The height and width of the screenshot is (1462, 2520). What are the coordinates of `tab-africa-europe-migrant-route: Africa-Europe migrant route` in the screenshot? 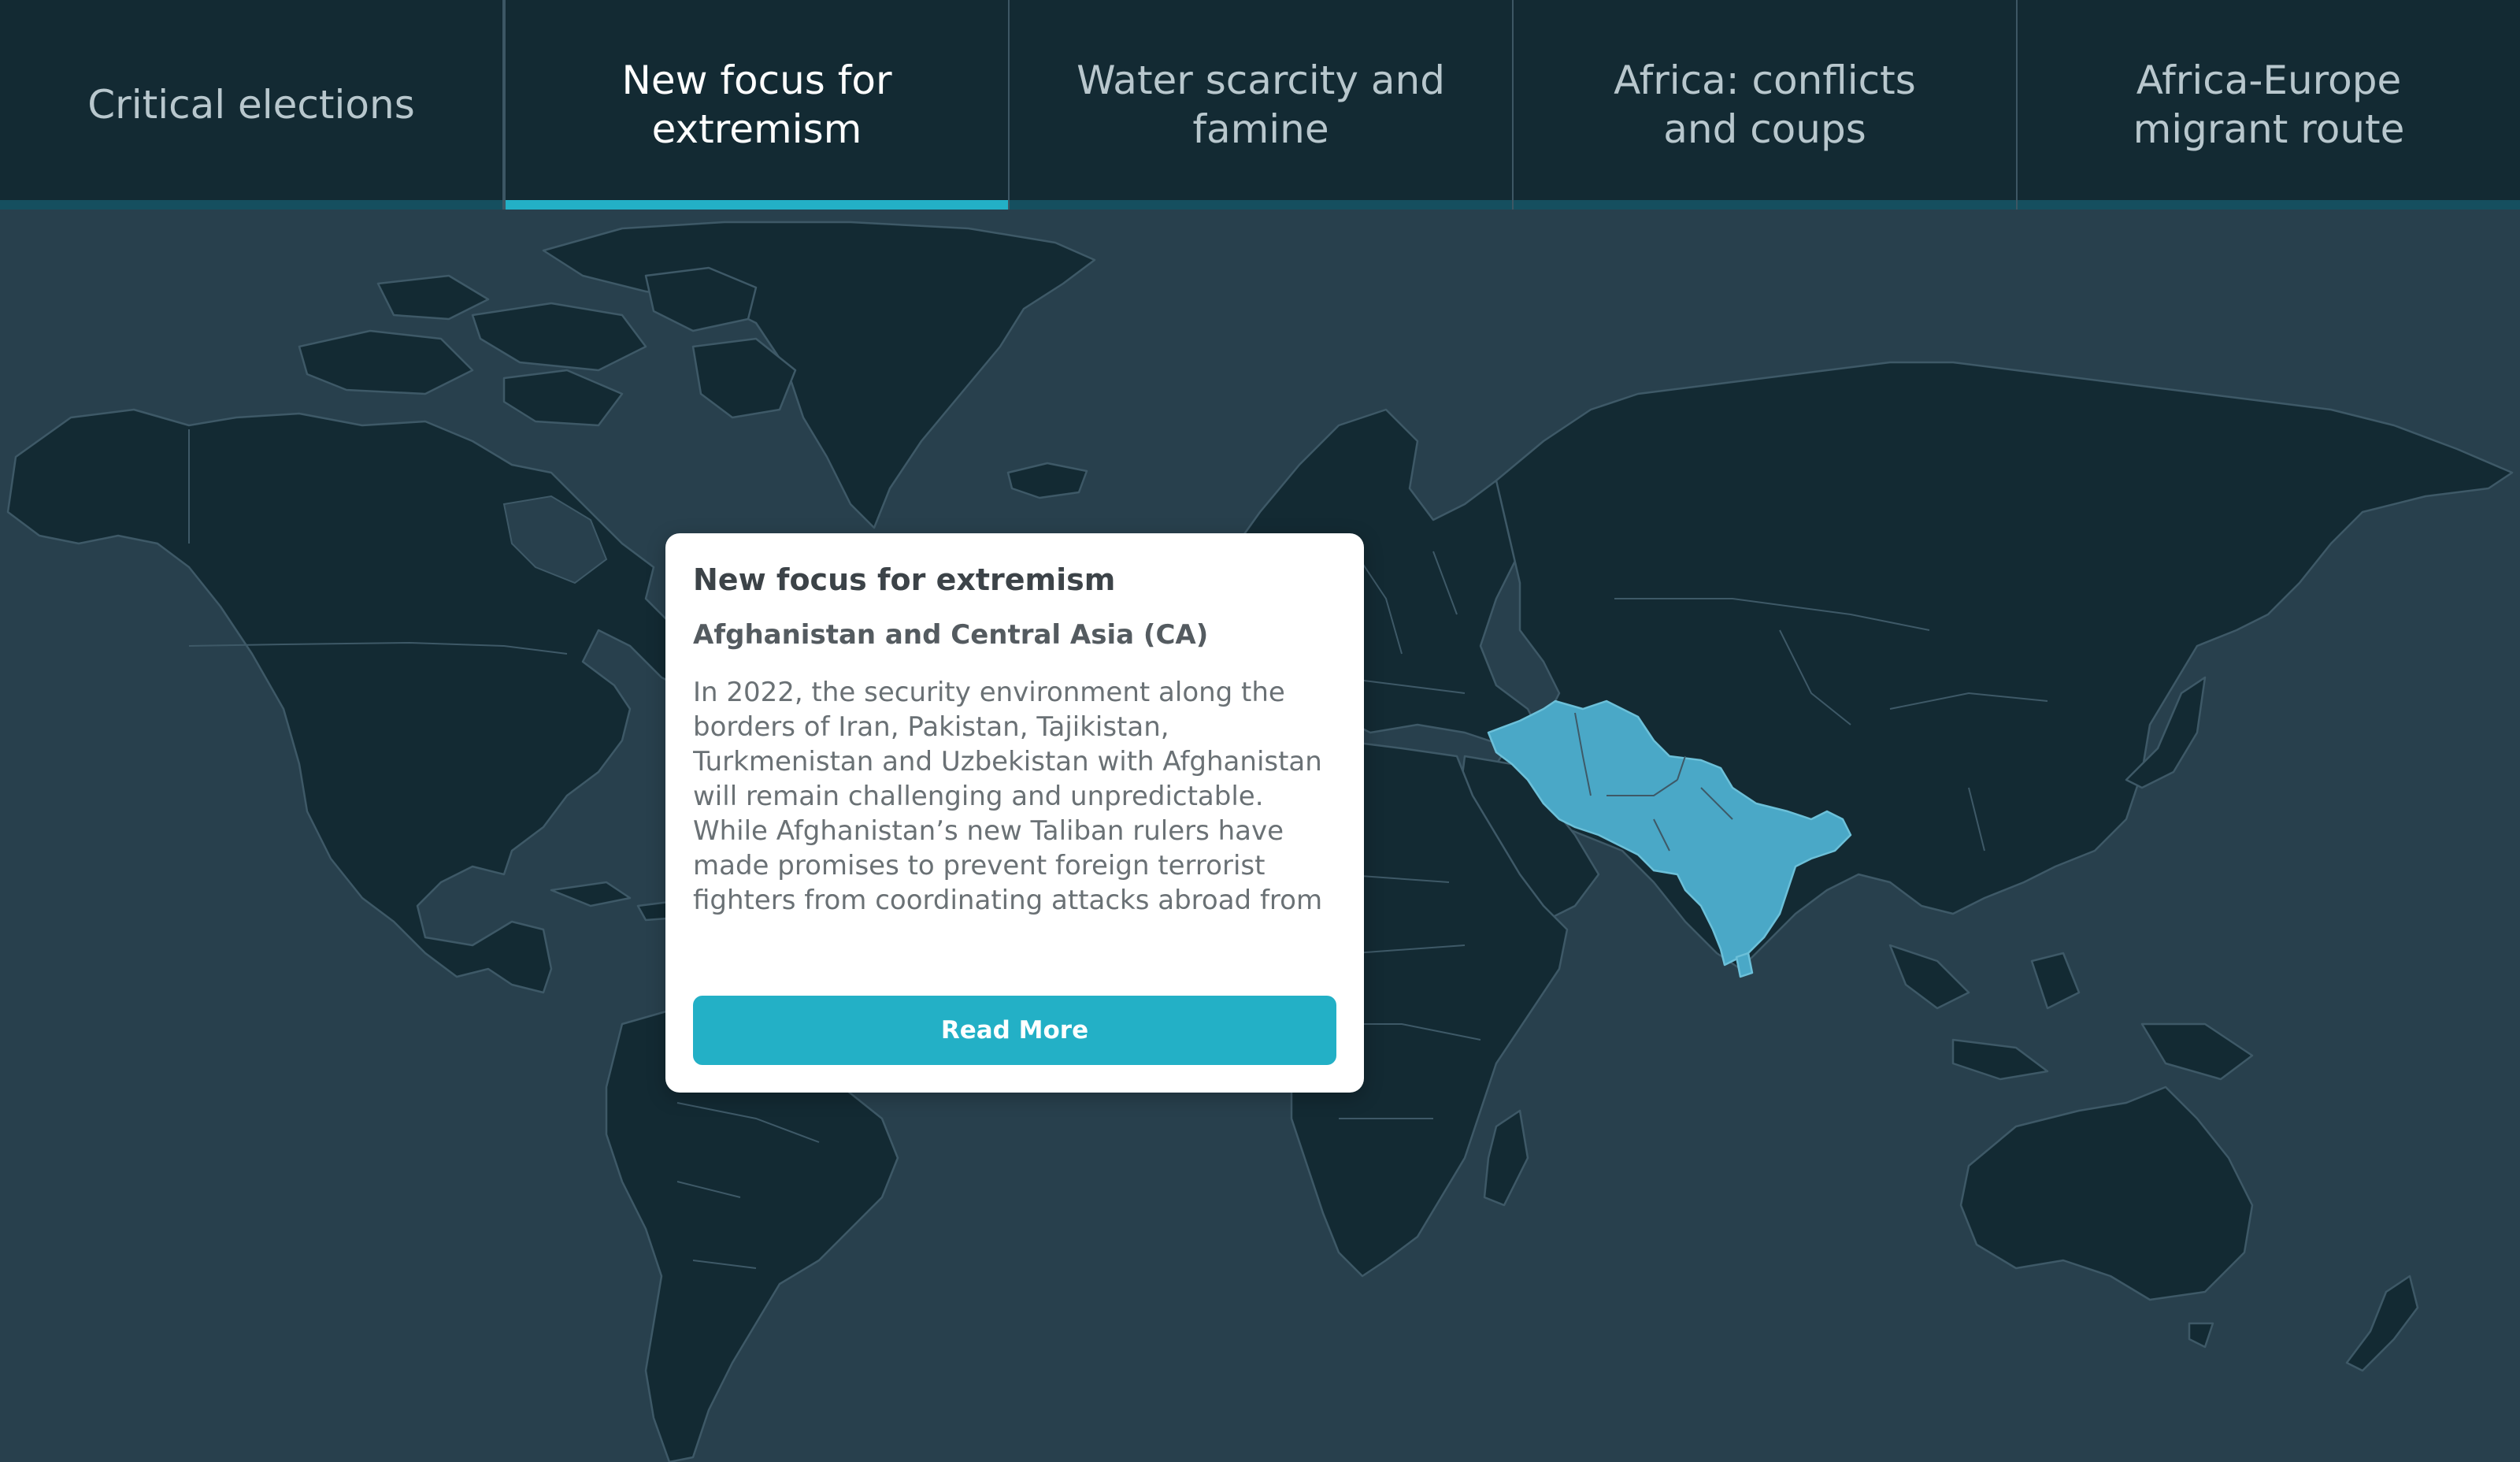 It's located at (2269, 105).